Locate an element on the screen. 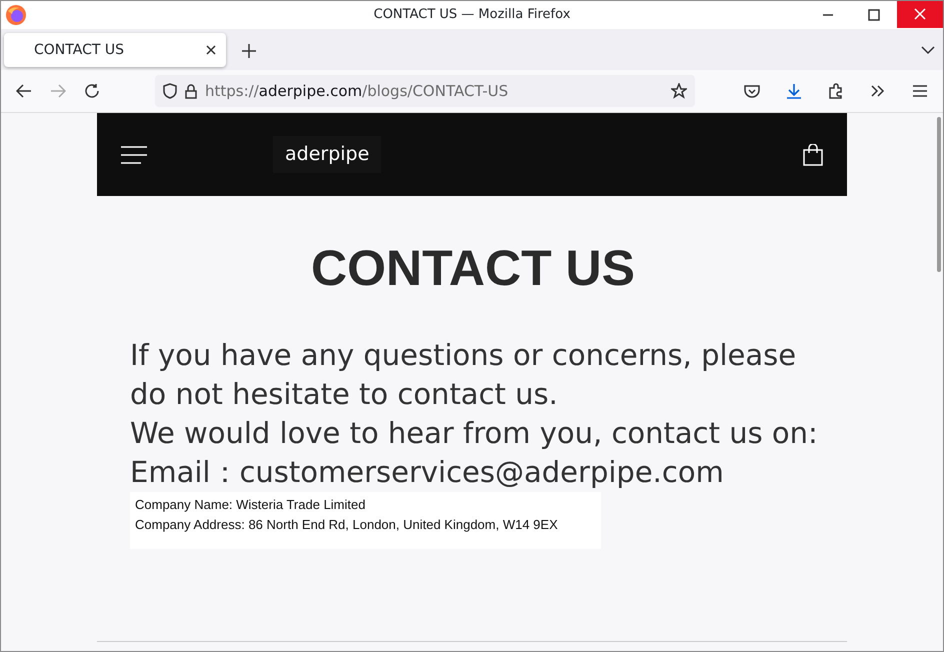 The width and height of the screenshot is (944, 652). download-icon is located at coordinates (794, 91).